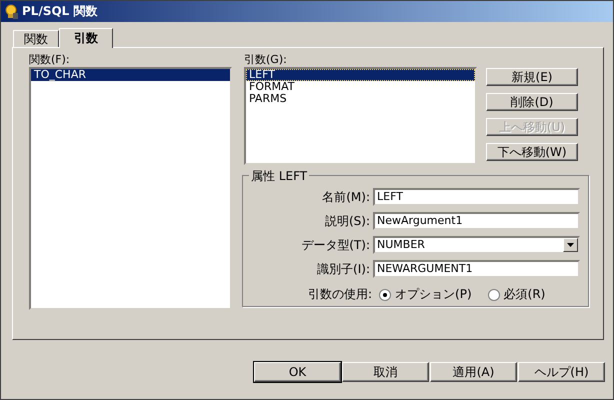 The height and width of the screenshot is (400, 614). Describe the element at coordinates (476, 245) in the screenshot. I see `dropdown-field: NUMBER` at that location.